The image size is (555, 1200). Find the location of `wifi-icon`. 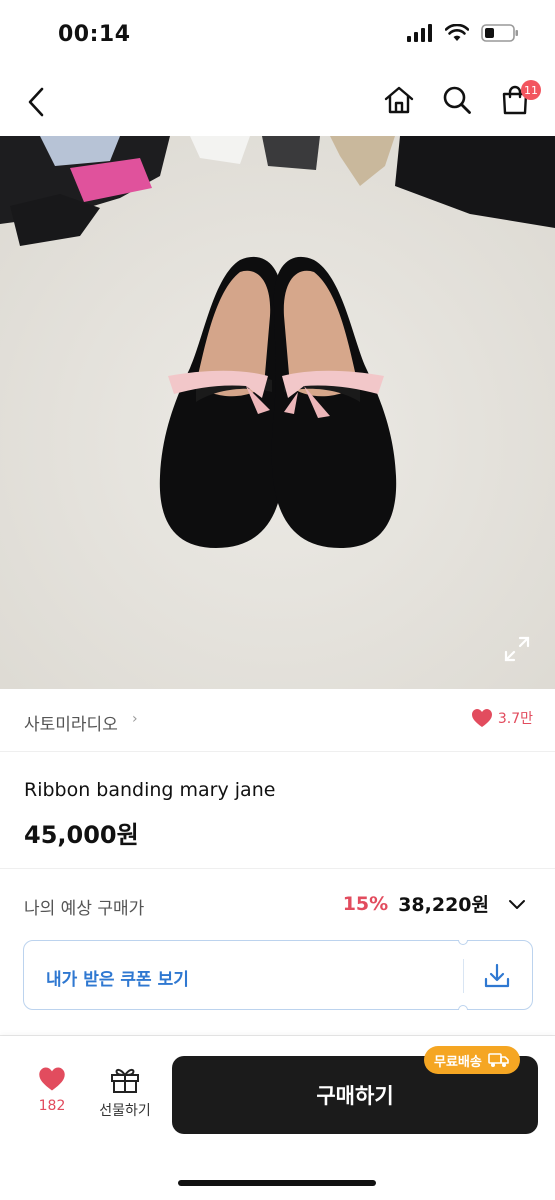

wifi-icon is located at coordinates (457, 32).